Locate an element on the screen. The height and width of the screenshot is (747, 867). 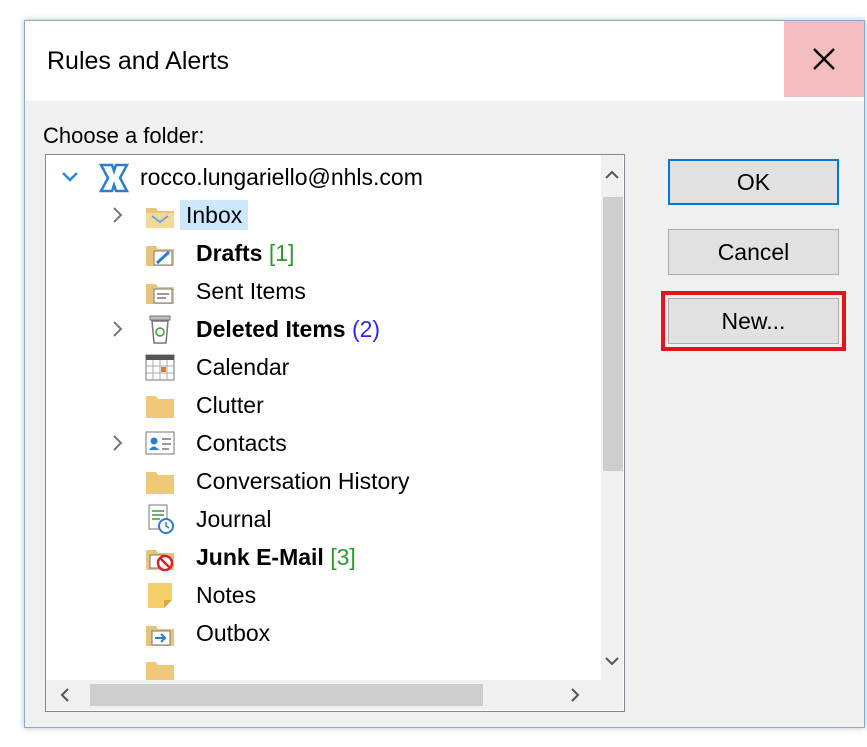
tree-item-label: Notes is located at coordinates (226, 595).